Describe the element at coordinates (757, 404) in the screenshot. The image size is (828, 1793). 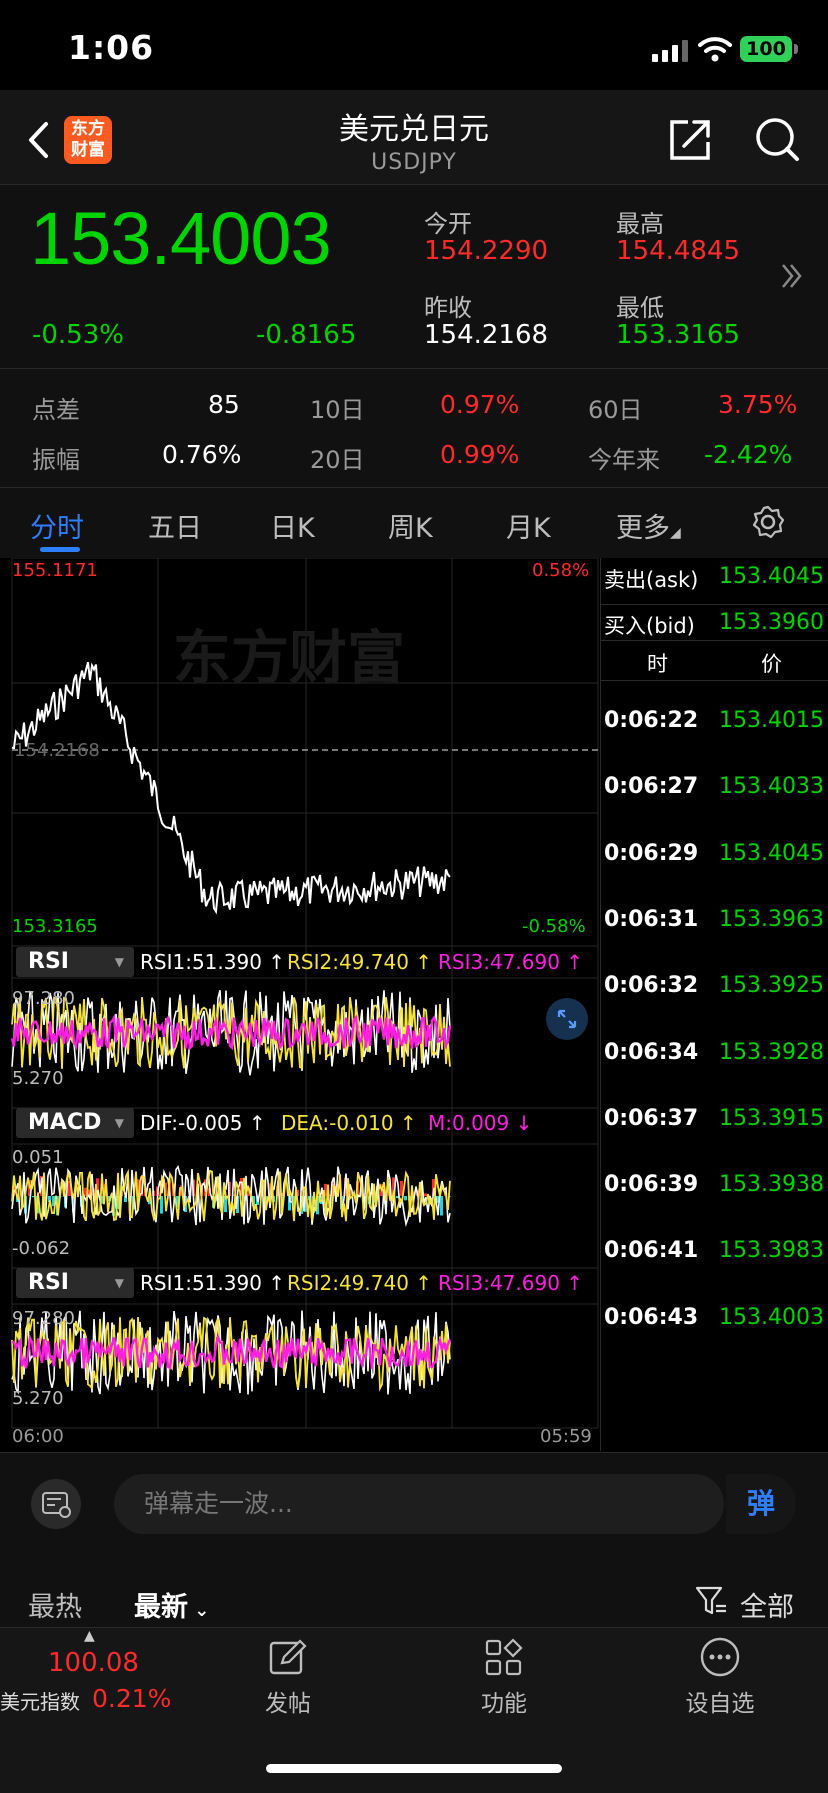
I see `d60-value: 3.75%` at that location.